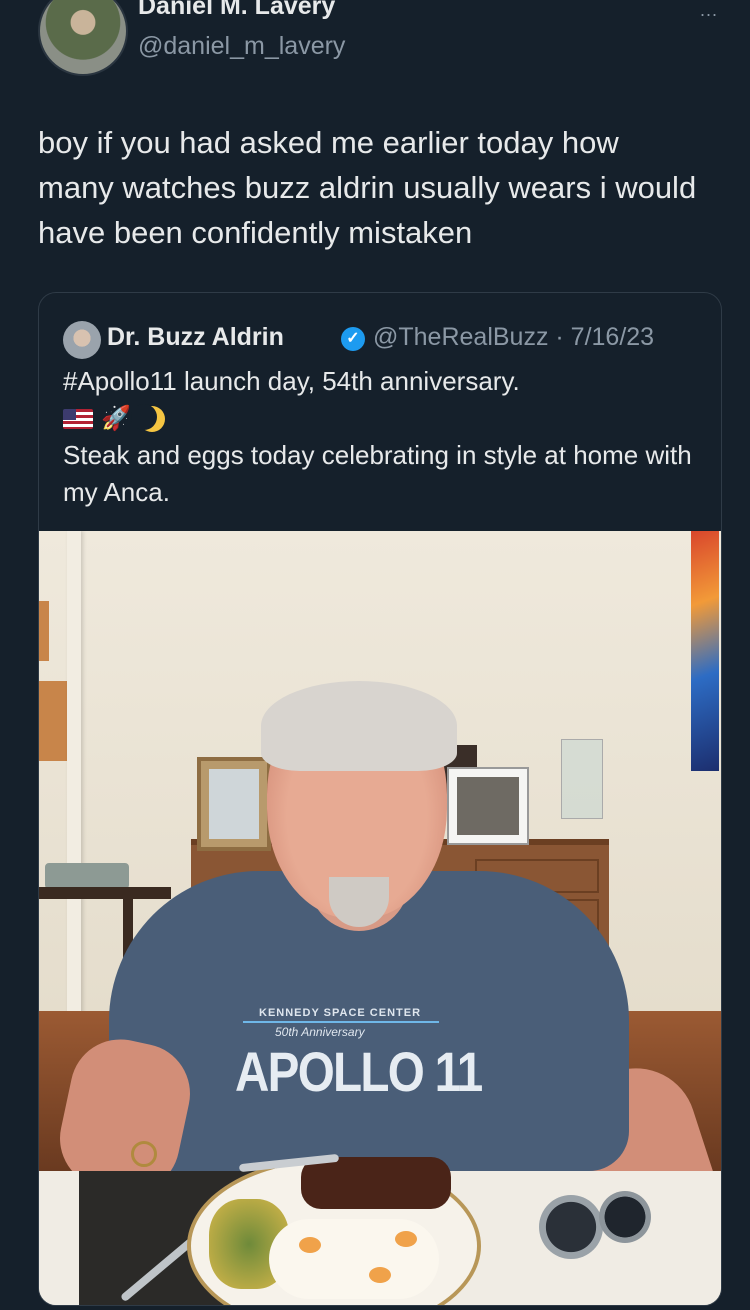 The width and height of the screenshot is (750, 1310). I want to click on verified-badge-icon: ✓, so click(353, 339).